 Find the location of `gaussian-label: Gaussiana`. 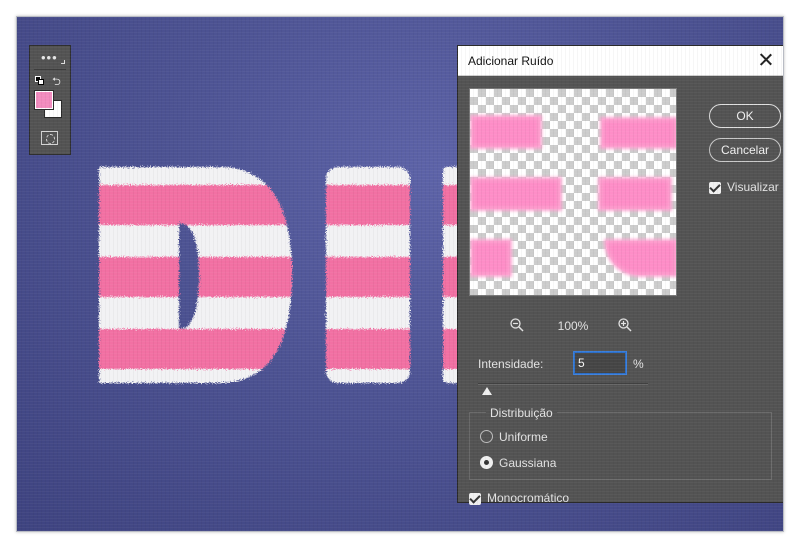

gaussian-label: Gaussiana is located at coordinates (528, 463).